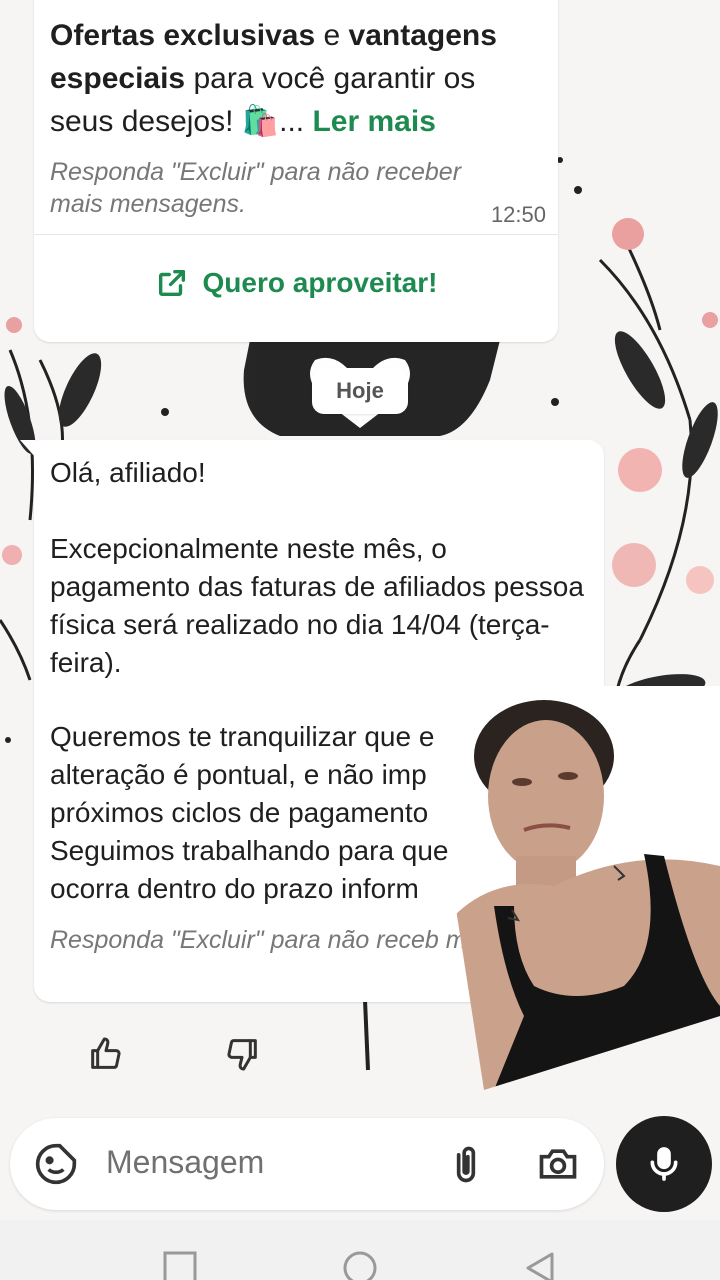 This screenshot has height=1280, width=720. What do you see at coordinates (180, 1265) in the screenshot?
I see `recents-icon` at bounding box center [180, 1265].